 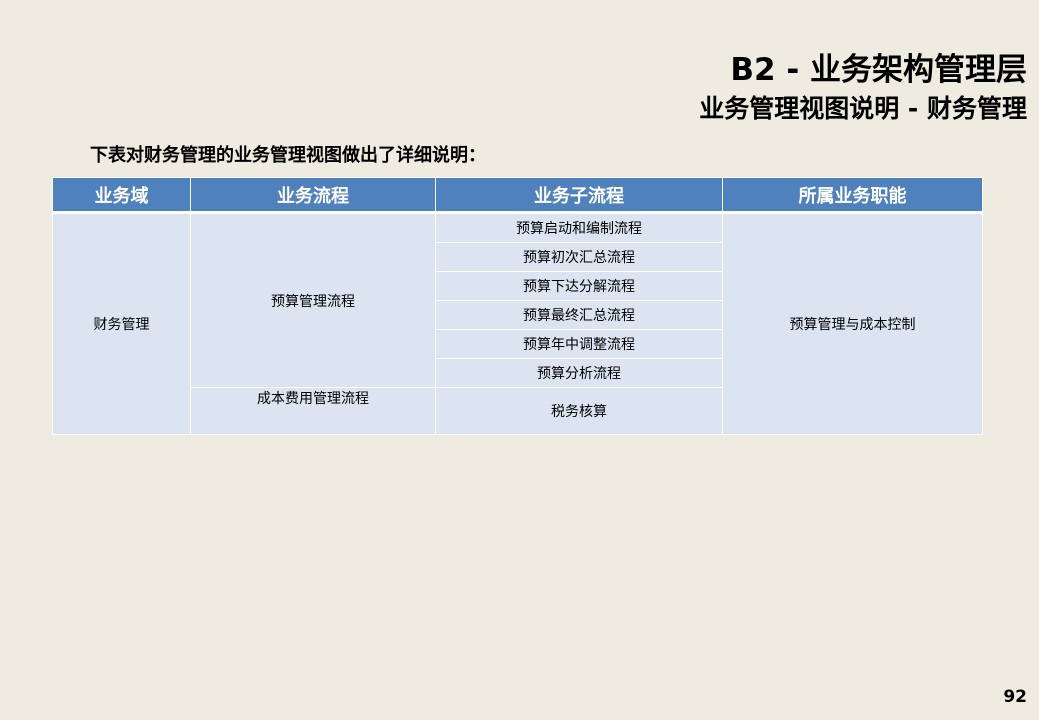 What do you see at coordinates (121, 323) in the screenshot?
I see `domain-cell: 财务管理` at bounding box center [121, 323].